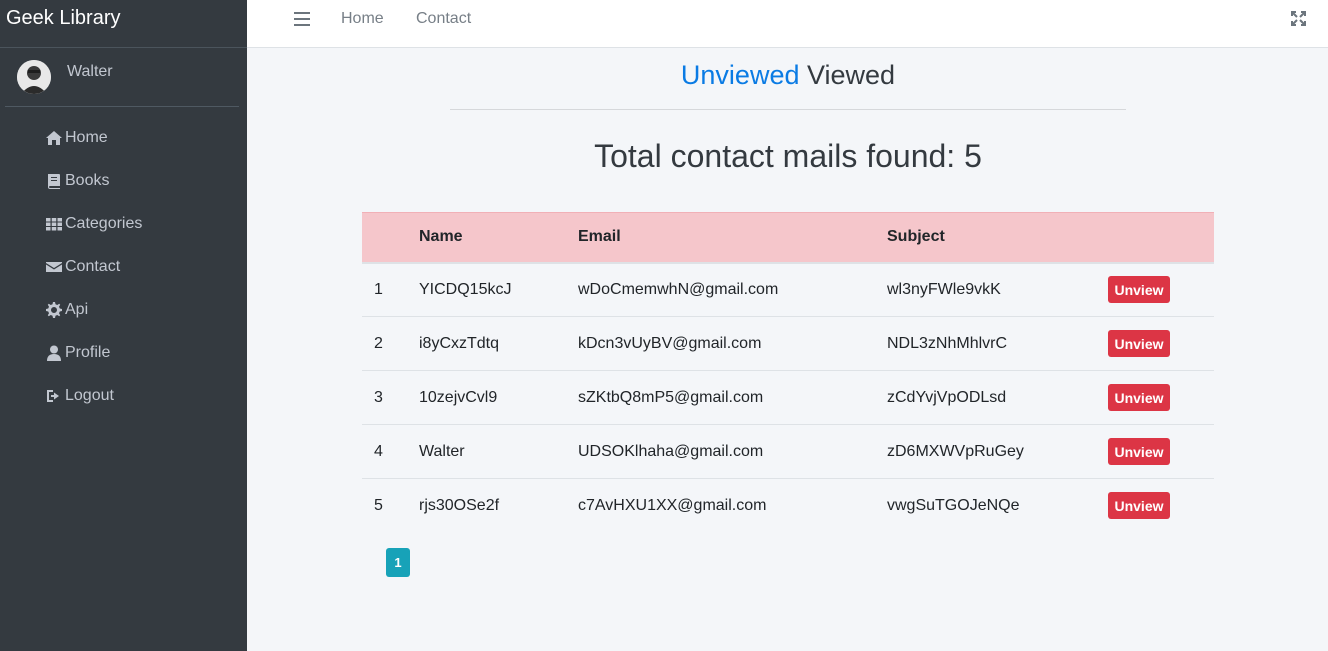 This screenshot has width=1328, height=651. What do you see at coordinates (123, 309) in the screenshot?
I see `sidebar-item-api: Api` at bounding box center [123, 309].